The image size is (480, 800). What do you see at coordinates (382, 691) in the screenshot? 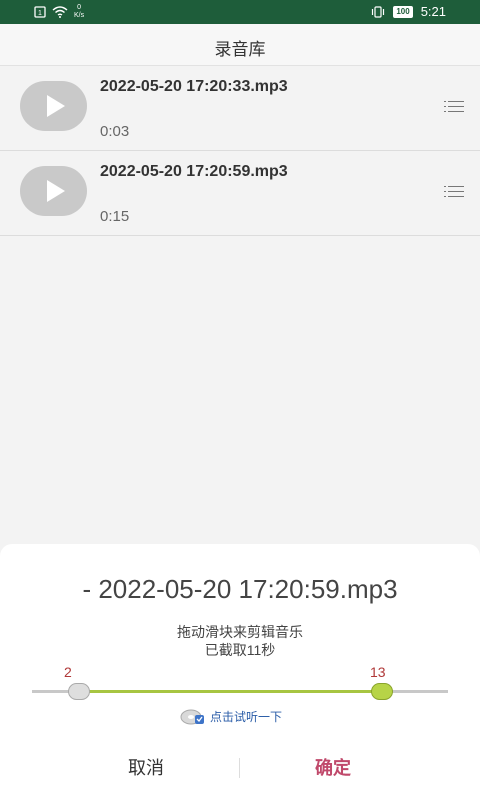
I see `trim-end-handle` at bounding box center [382, 691].